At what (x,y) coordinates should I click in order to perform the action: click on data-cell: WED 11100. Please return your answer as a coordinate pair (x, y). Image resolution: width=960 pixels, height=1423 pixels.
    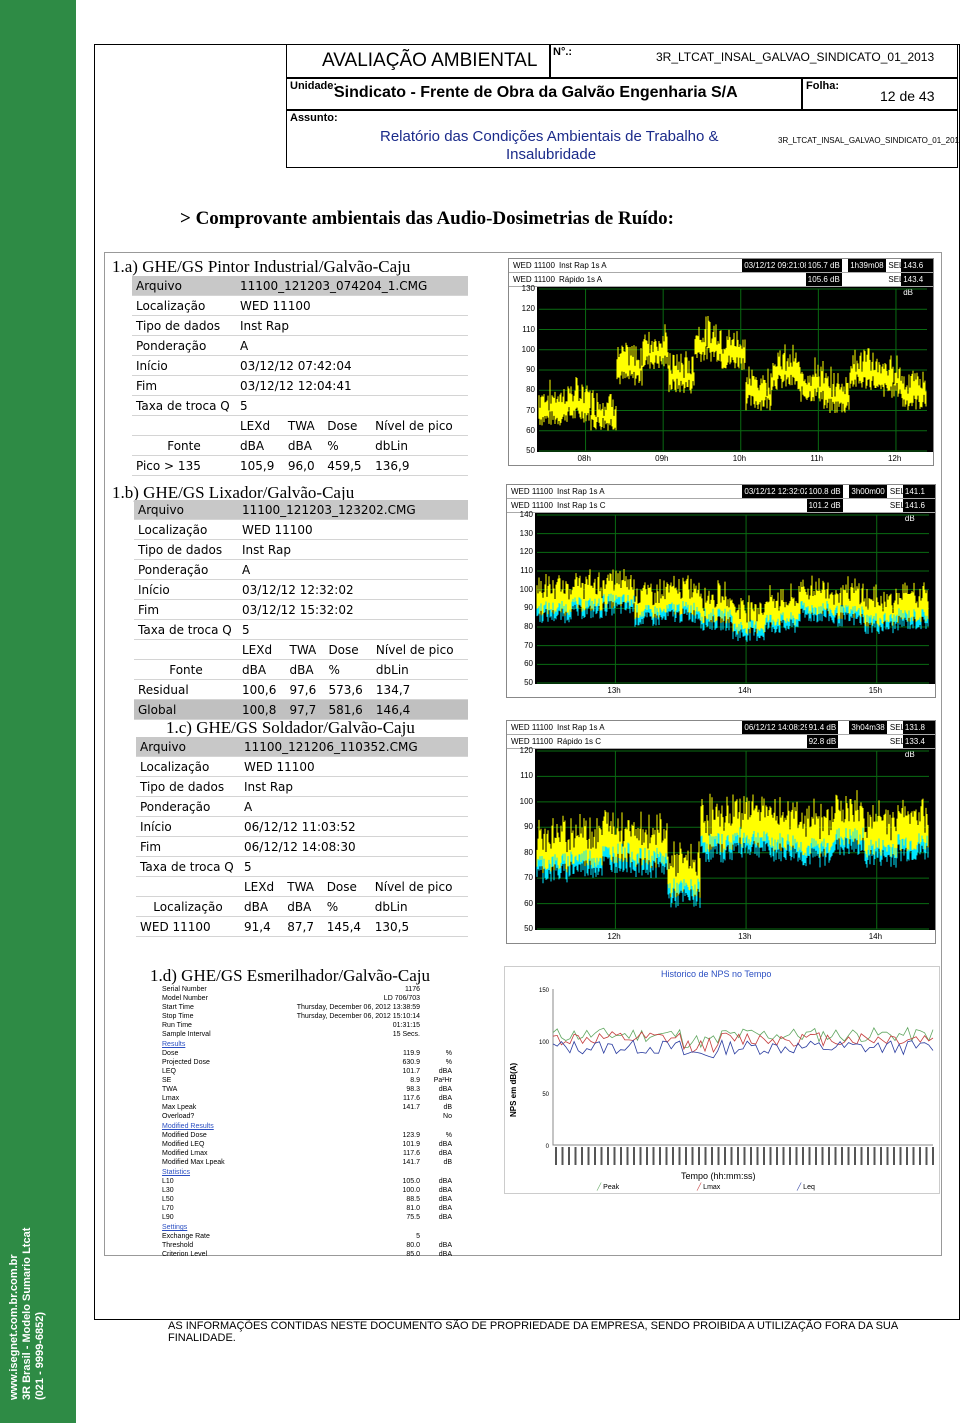
    Looking at the image, I should click on (188, 926).